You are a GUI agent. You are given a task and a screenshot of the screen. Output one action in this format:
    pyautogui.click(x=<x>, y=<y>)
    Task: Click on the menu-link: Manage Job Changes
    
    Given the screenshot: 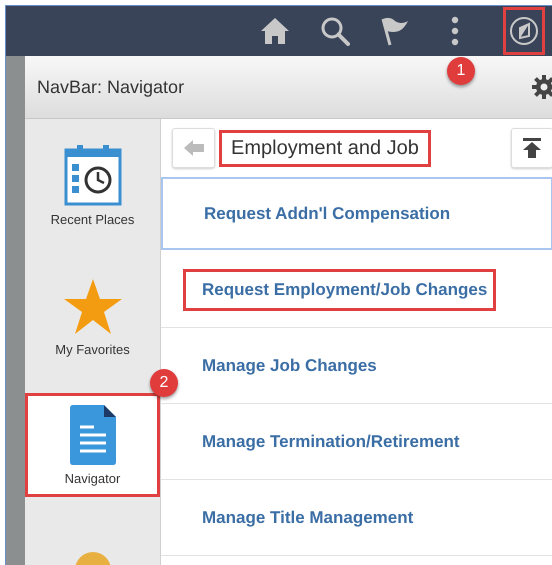 What is the action you would take?
    pyautogui.click(x=284, y=365)
    